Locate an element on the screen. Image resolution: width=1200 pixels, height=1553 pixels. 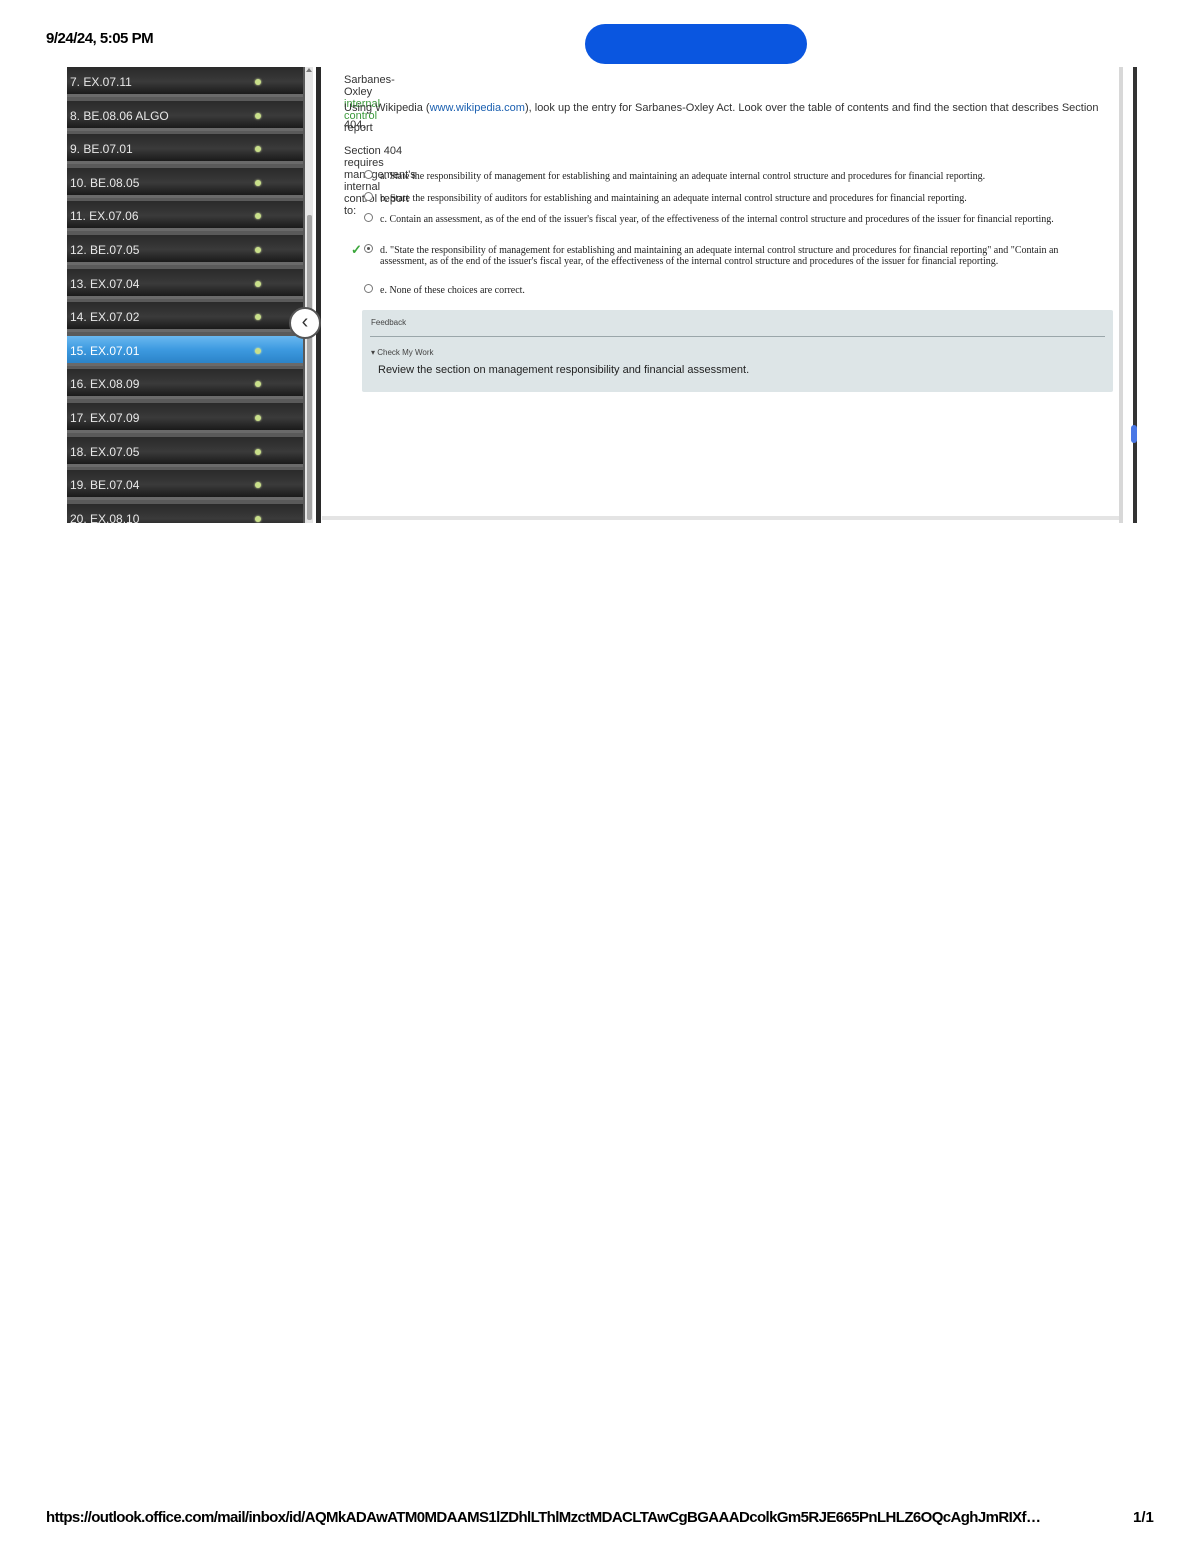
sidebar-item-label: 19. BE.07.04 is located at coordinates (105, 485).